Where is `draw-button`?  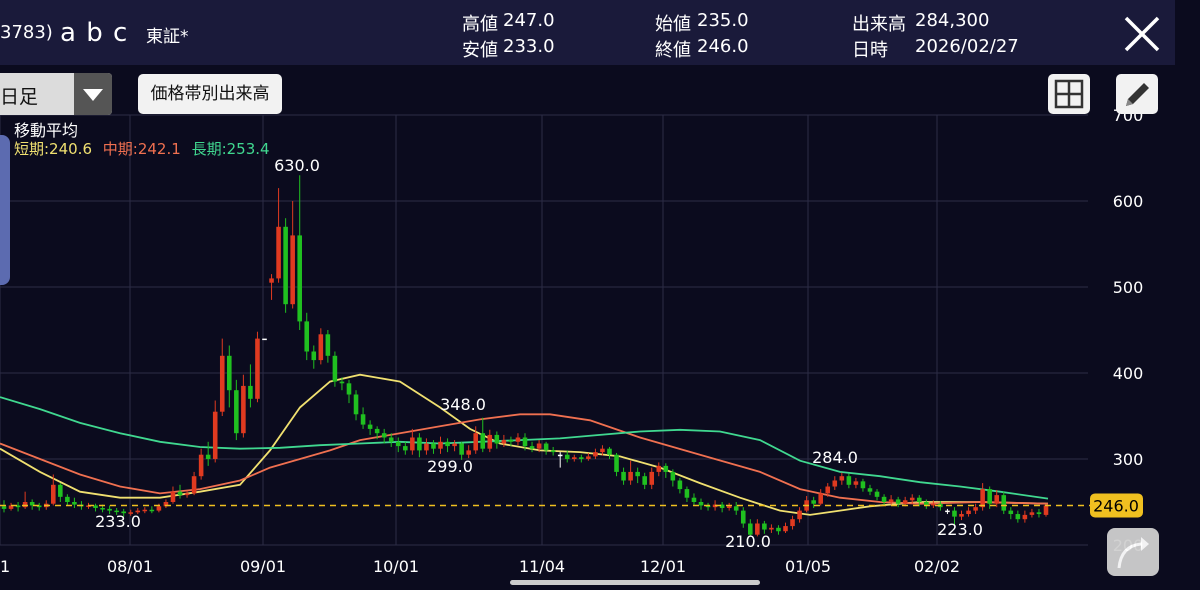 draw-button is located at coordinates (1137, 94).